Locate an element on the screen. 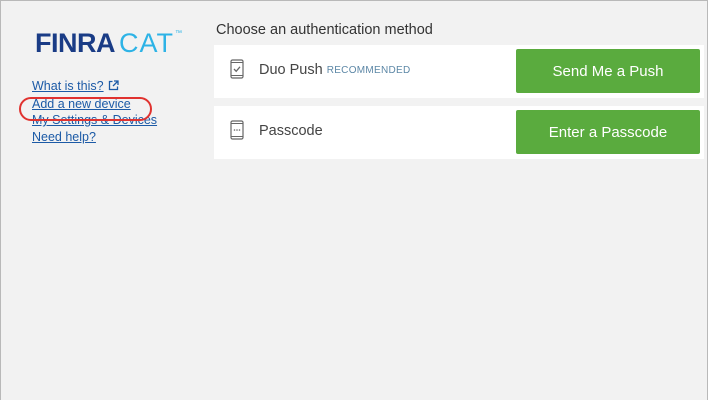  my-settings-devices-link: My Settings & Devices is located at coordinates (94, 120).